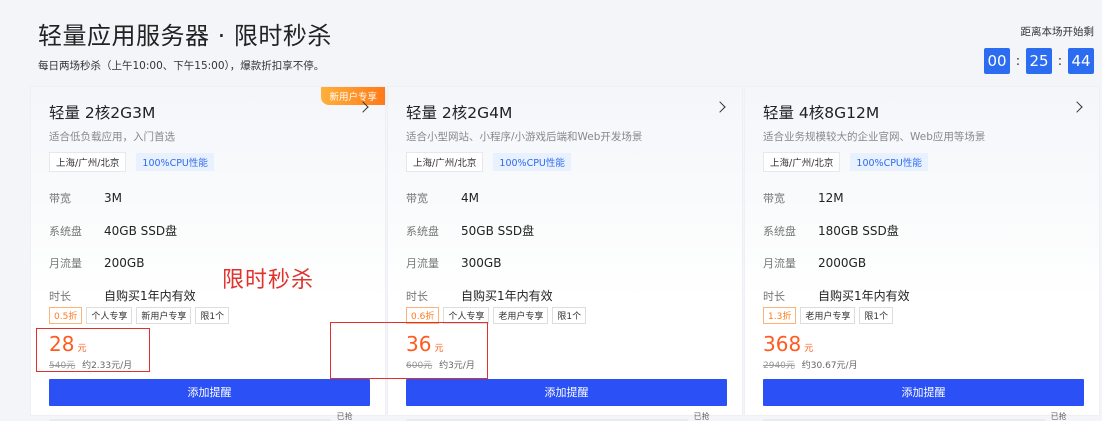  What do you see at coordinates (141, 231) in the screenshot?
I see `spec-value: 40GB SSD盘` at bounding box center [141, 231].